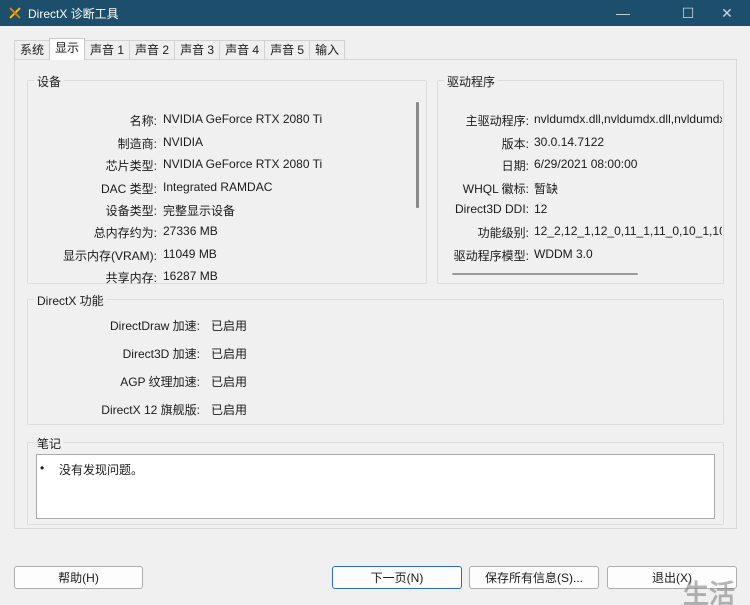 The width and height of the screenshot is (750, 605). What do you see at coordinates (183, 142) in the screenshot?
I see `manufacturer-value: NVIDIA` at bounding box center [183, 142].